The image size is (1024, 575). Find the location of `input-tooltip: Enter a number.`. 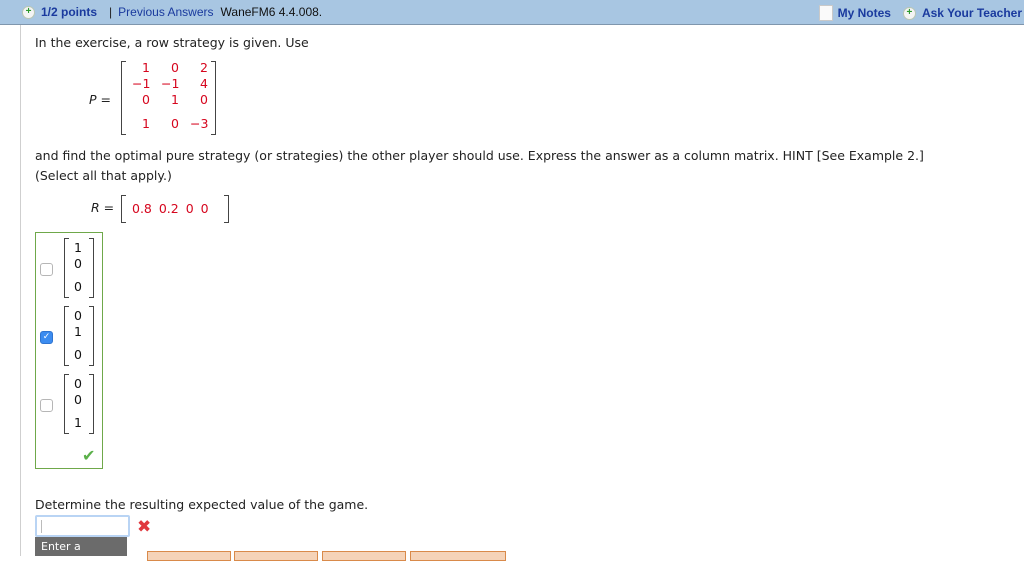

input-tooltip: Enter a number. is located at coordinates (81, 554).